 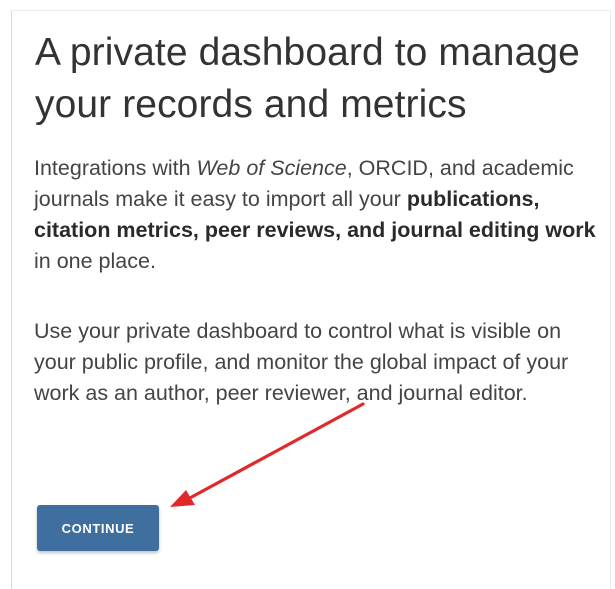 What do you see at coordinates (271, 168) in the screenshot?
I see `web-of-science-text: Web of Science` at bounding box center [271, 168].